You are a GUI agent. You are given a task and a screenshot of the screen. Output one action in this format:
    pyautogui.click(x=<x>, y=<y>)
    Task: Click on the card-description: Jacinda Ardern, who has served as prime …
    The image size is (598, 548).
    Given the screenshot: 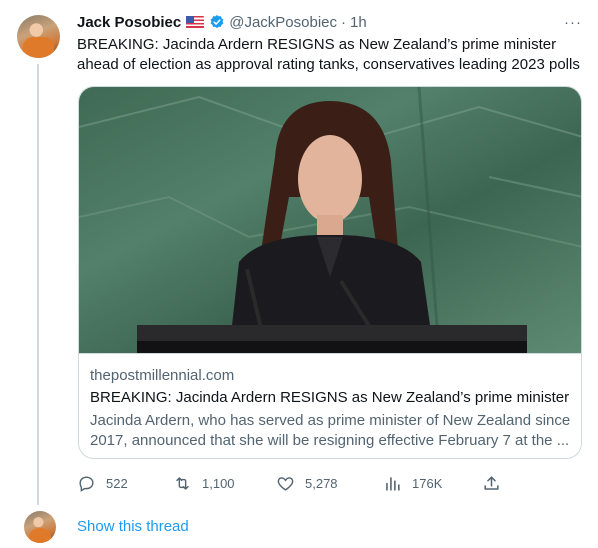 What is the action you would take?
    pyautogui.click(x=330, y=430)
    